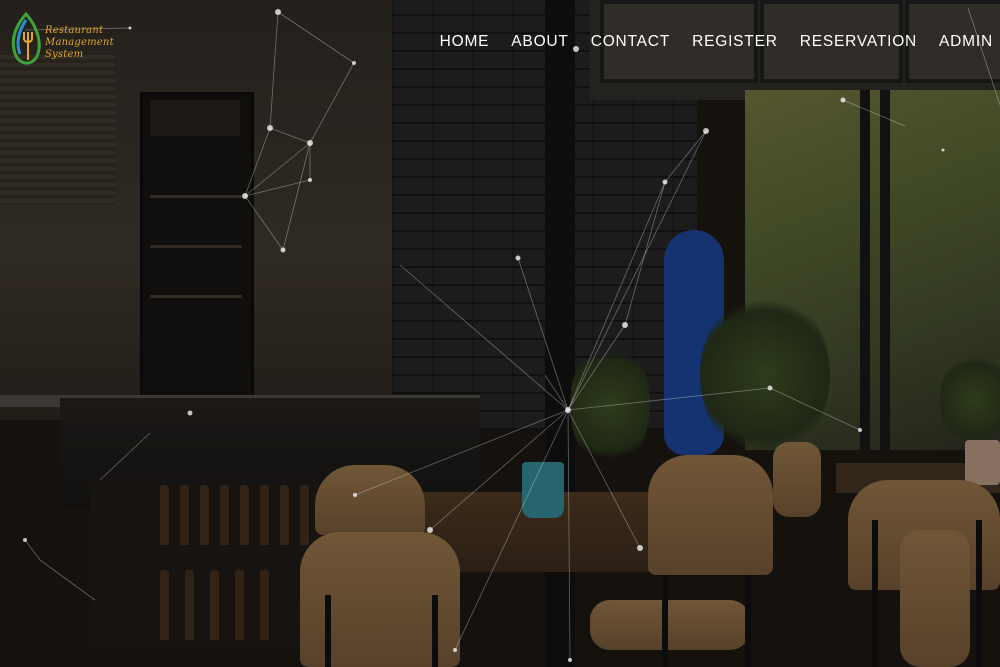 This screenshot has width=1000, height=667. Describe the element at coordinates (539, 42) in the screenshot. I see `nav-about: ABOUT` at that location.